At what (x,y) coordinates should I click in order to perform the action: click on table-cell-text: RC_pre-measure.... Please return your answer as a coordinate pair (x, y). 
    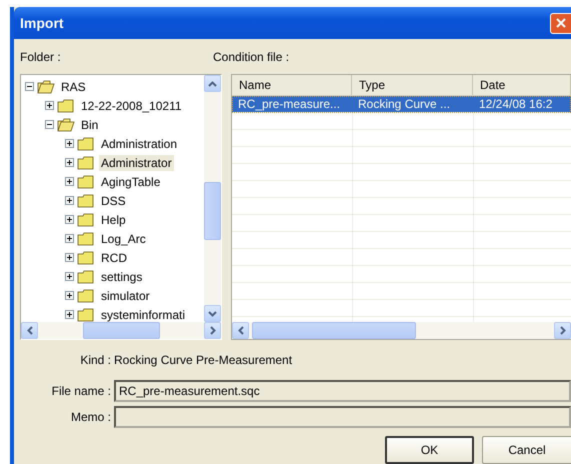
    Looking at the image, I should click on (289, 104).